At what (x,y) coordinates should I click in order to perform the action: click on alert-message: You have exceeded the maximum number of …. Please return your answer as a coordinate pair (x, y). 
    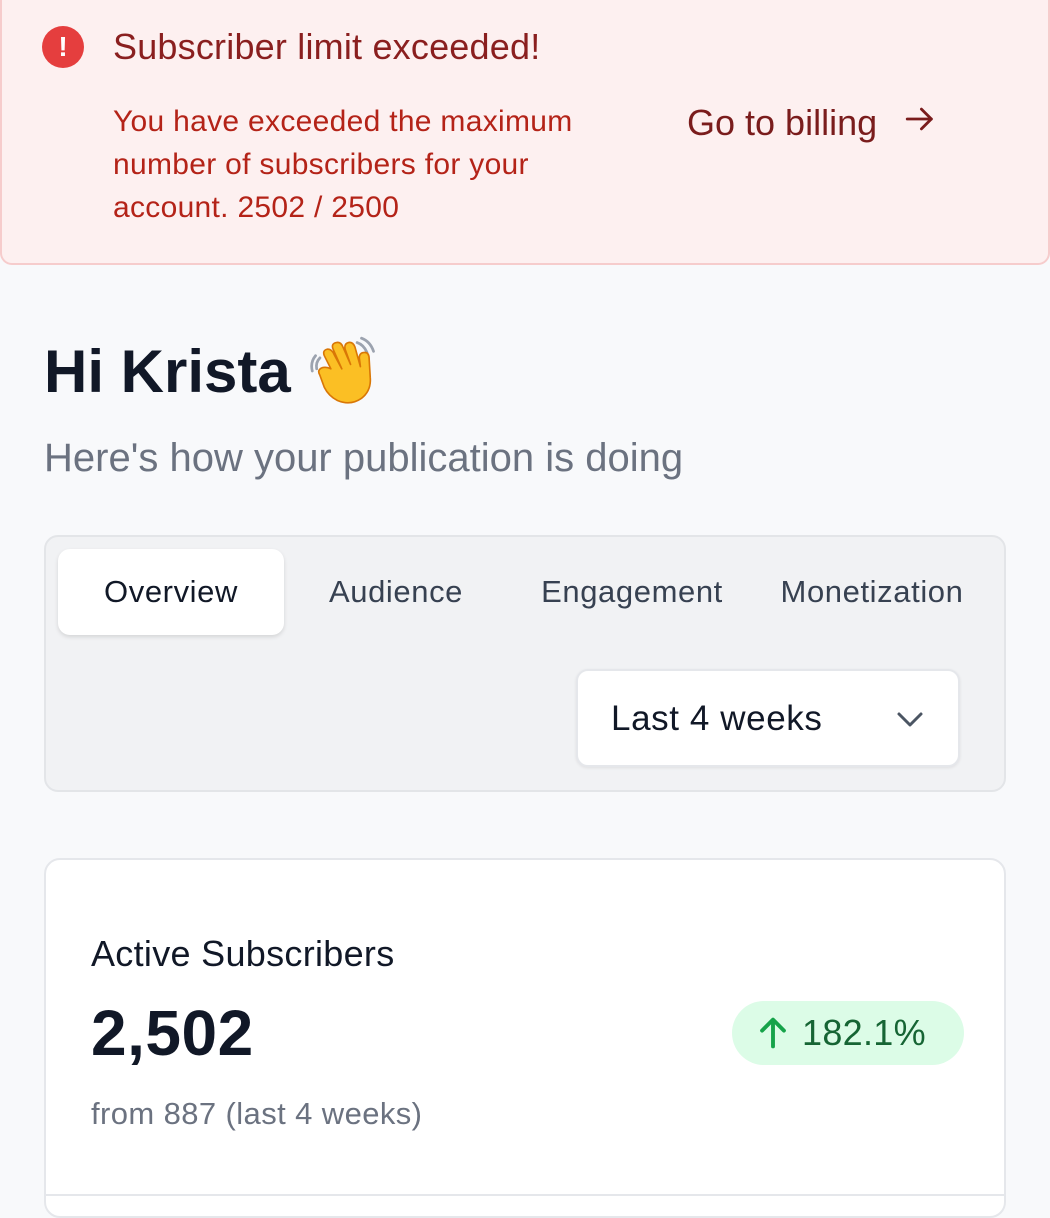
    Looking at the image, I should click on (343, 164).